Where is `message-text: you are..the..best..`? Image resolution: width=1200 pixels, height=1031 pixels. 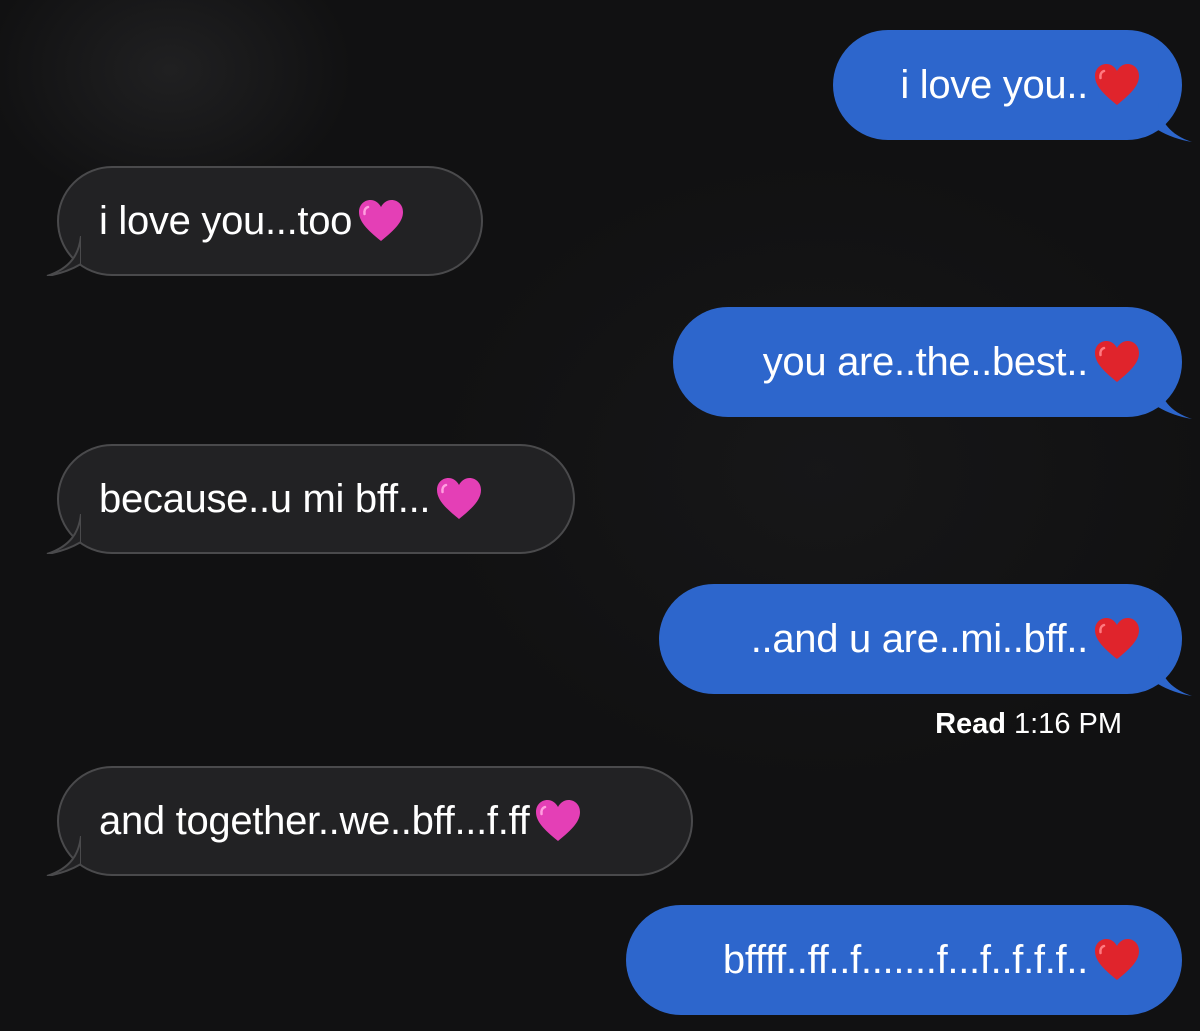
message-text: you are..the..best.. is located at coordinates (925, 361).